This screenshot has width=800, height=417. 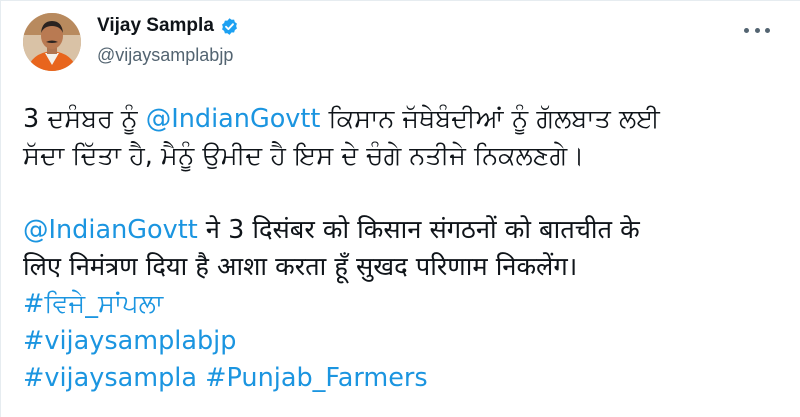 I want to click on author-handle: @vijaysamplabjp, so click(x=165, y=55).